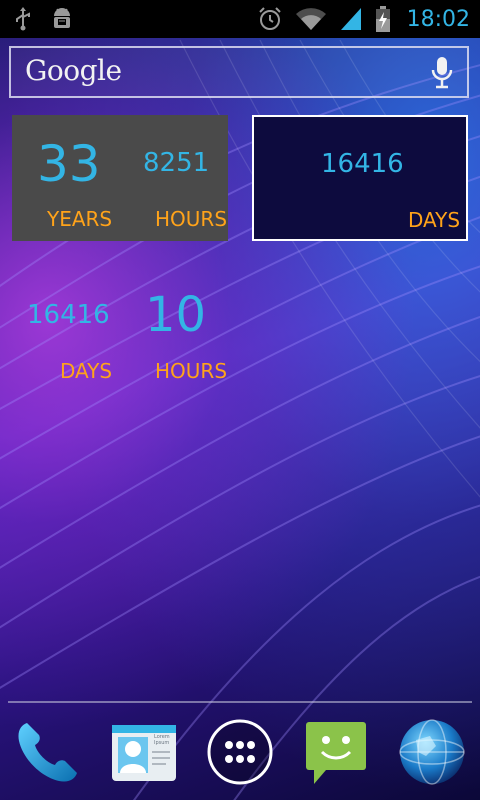 The height and width of the screenshot is (800, 480). Describe the element at coordinates (438, 19) in the screenshot. I see `status-clock: 18:02` at that location.